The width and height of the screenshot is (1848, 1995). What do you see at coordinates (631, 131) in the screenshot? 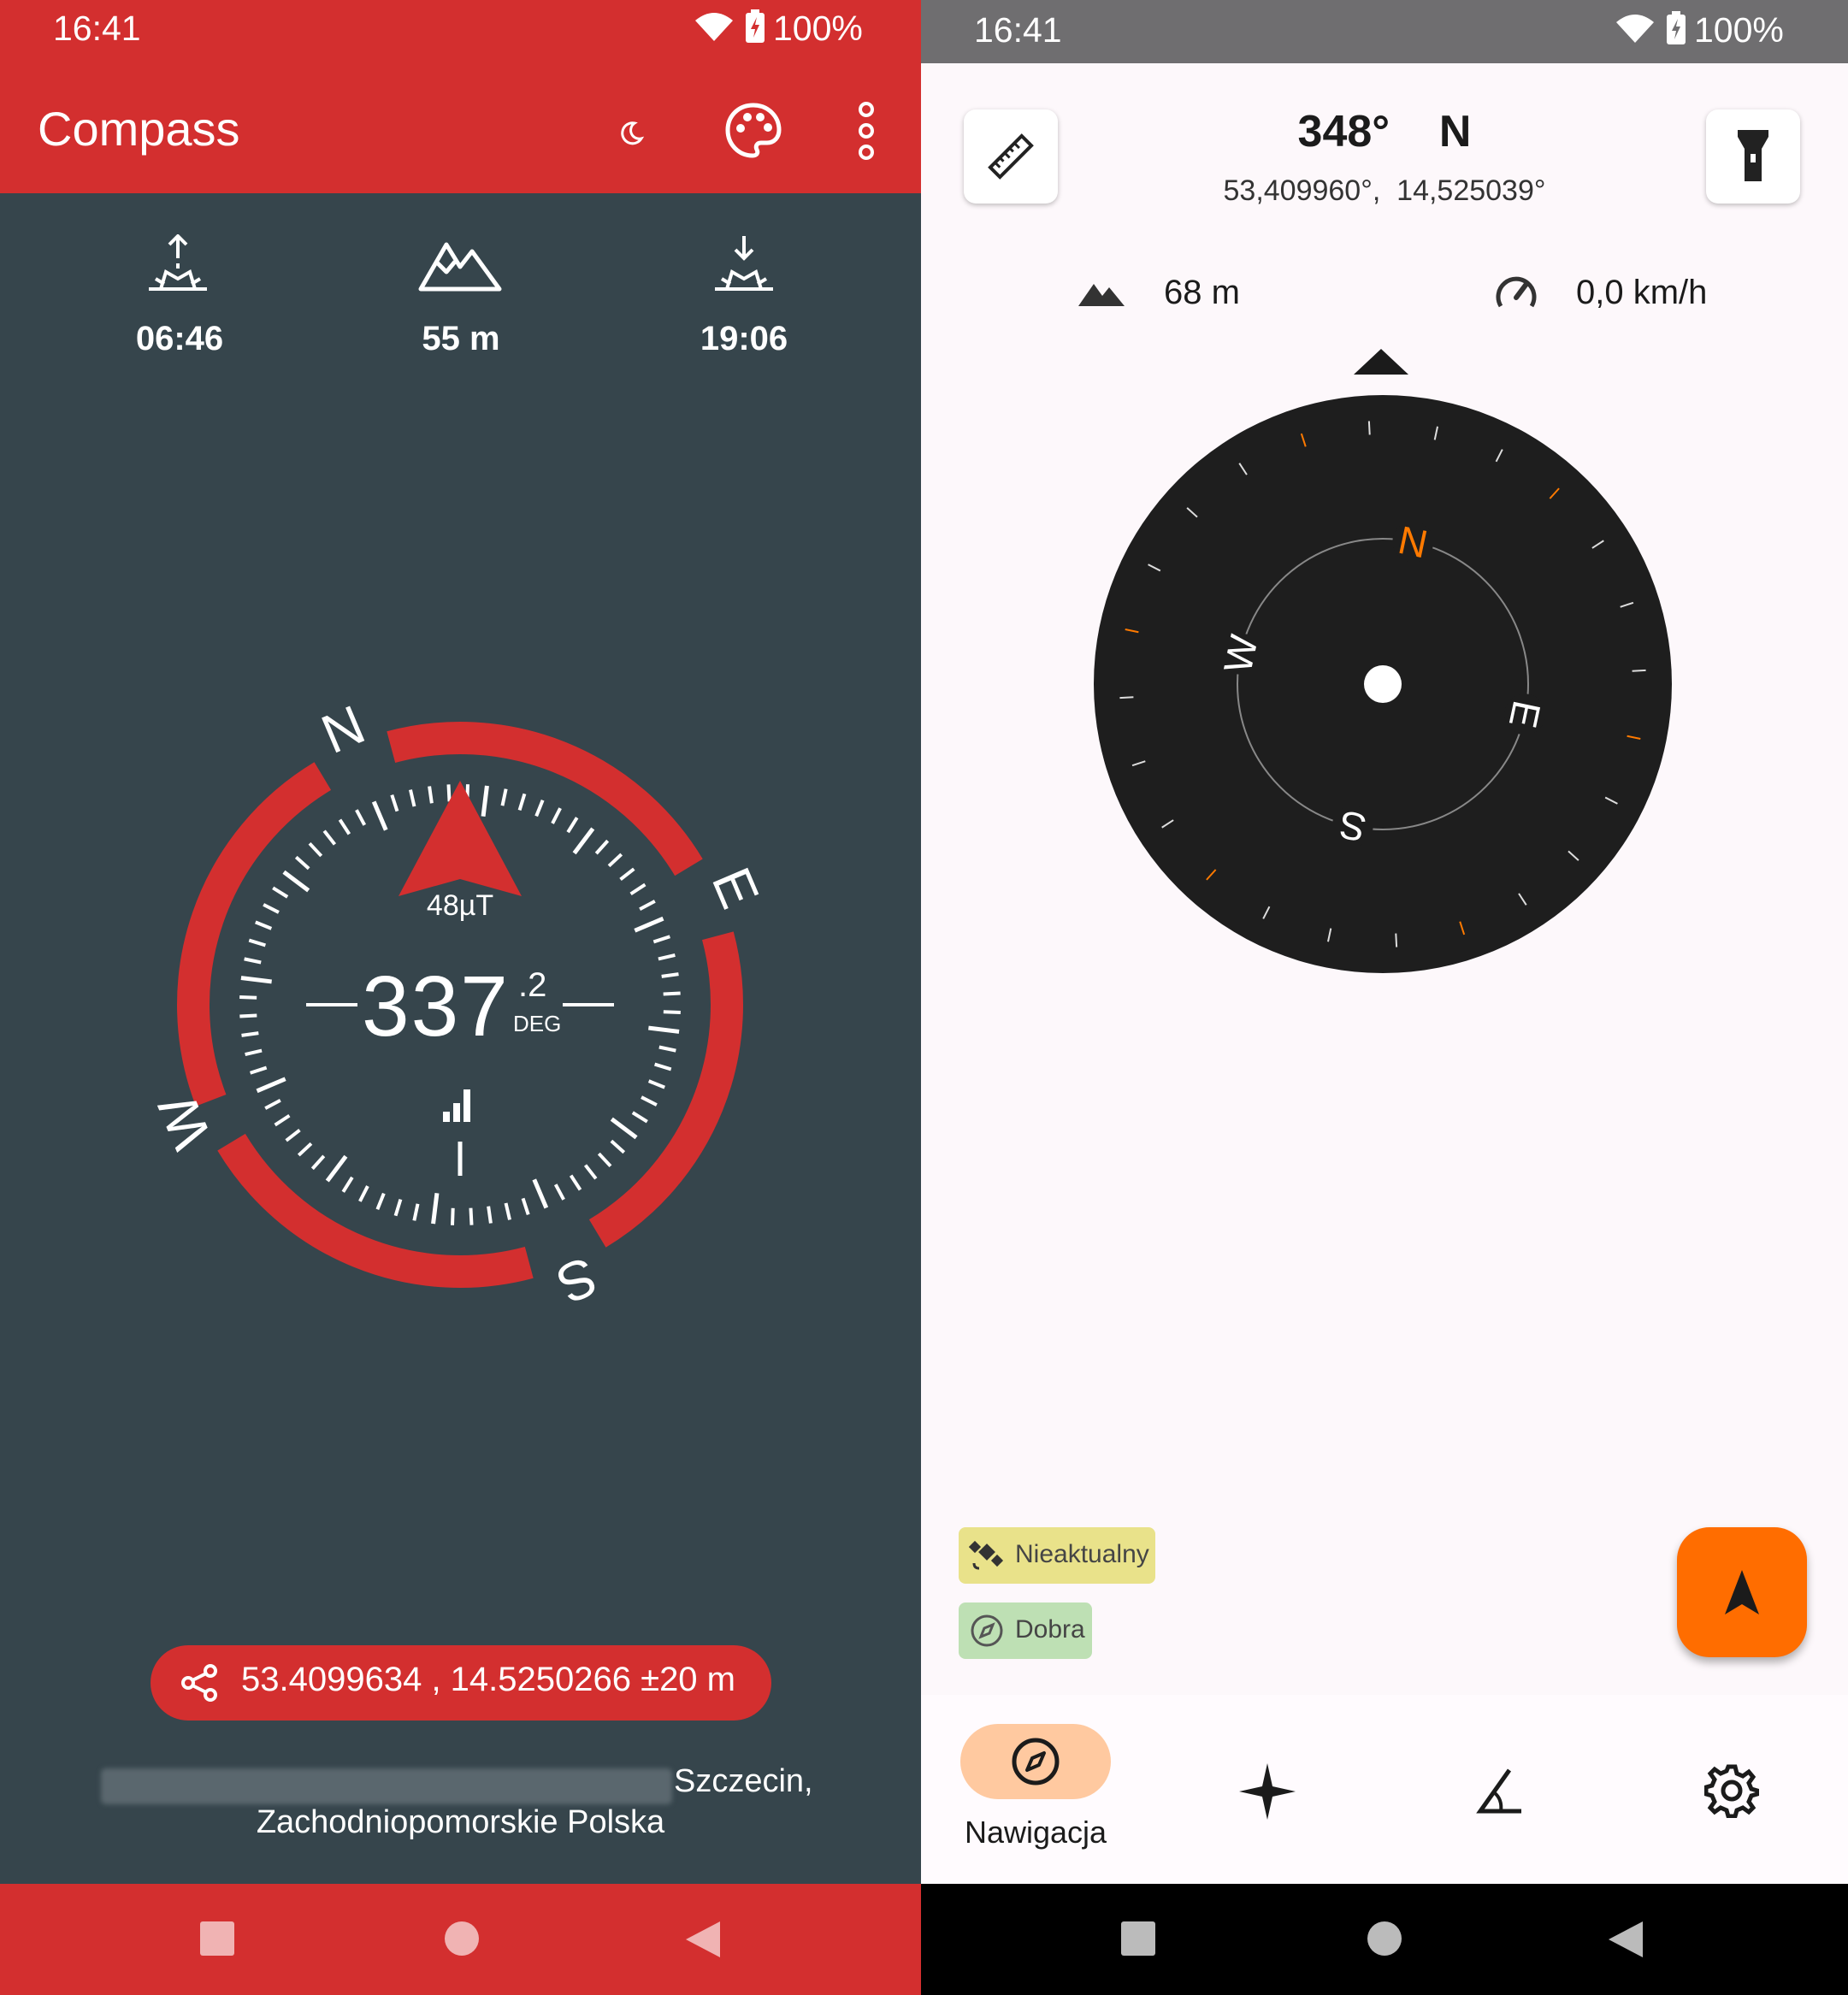
I see `moon-icon` at bounding box center [631, 131].